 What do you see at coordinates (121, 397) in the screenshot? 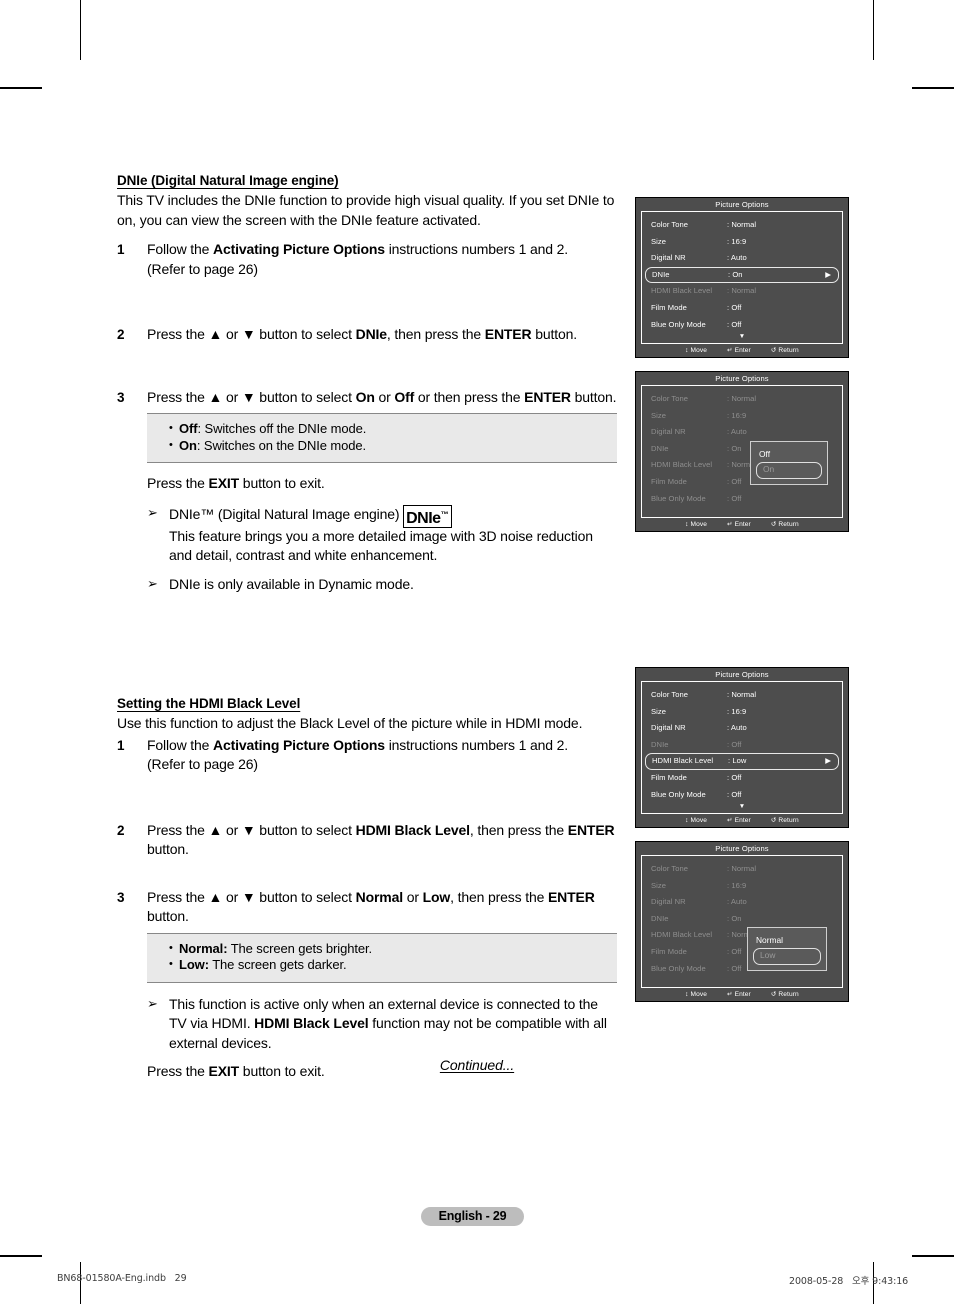
I see `dnie-step-3-number: 3` at bounding box center [121, 397].